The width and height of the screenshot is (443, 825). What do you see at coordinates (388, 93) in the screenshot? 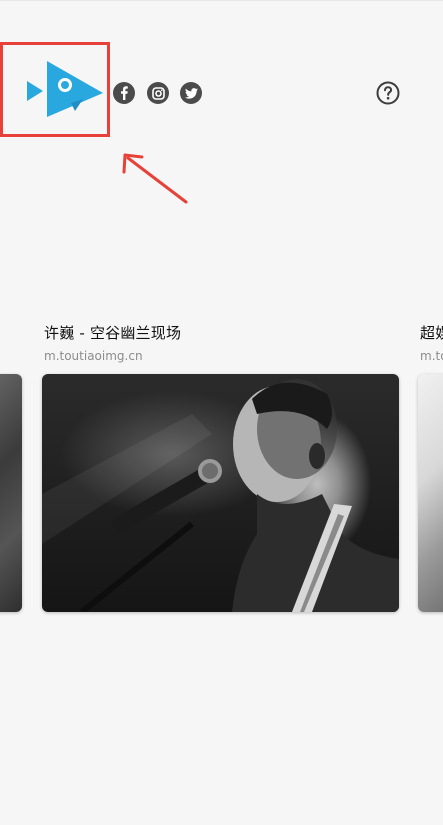
I see `question-circle-icon` at bounding box center [388, 93].